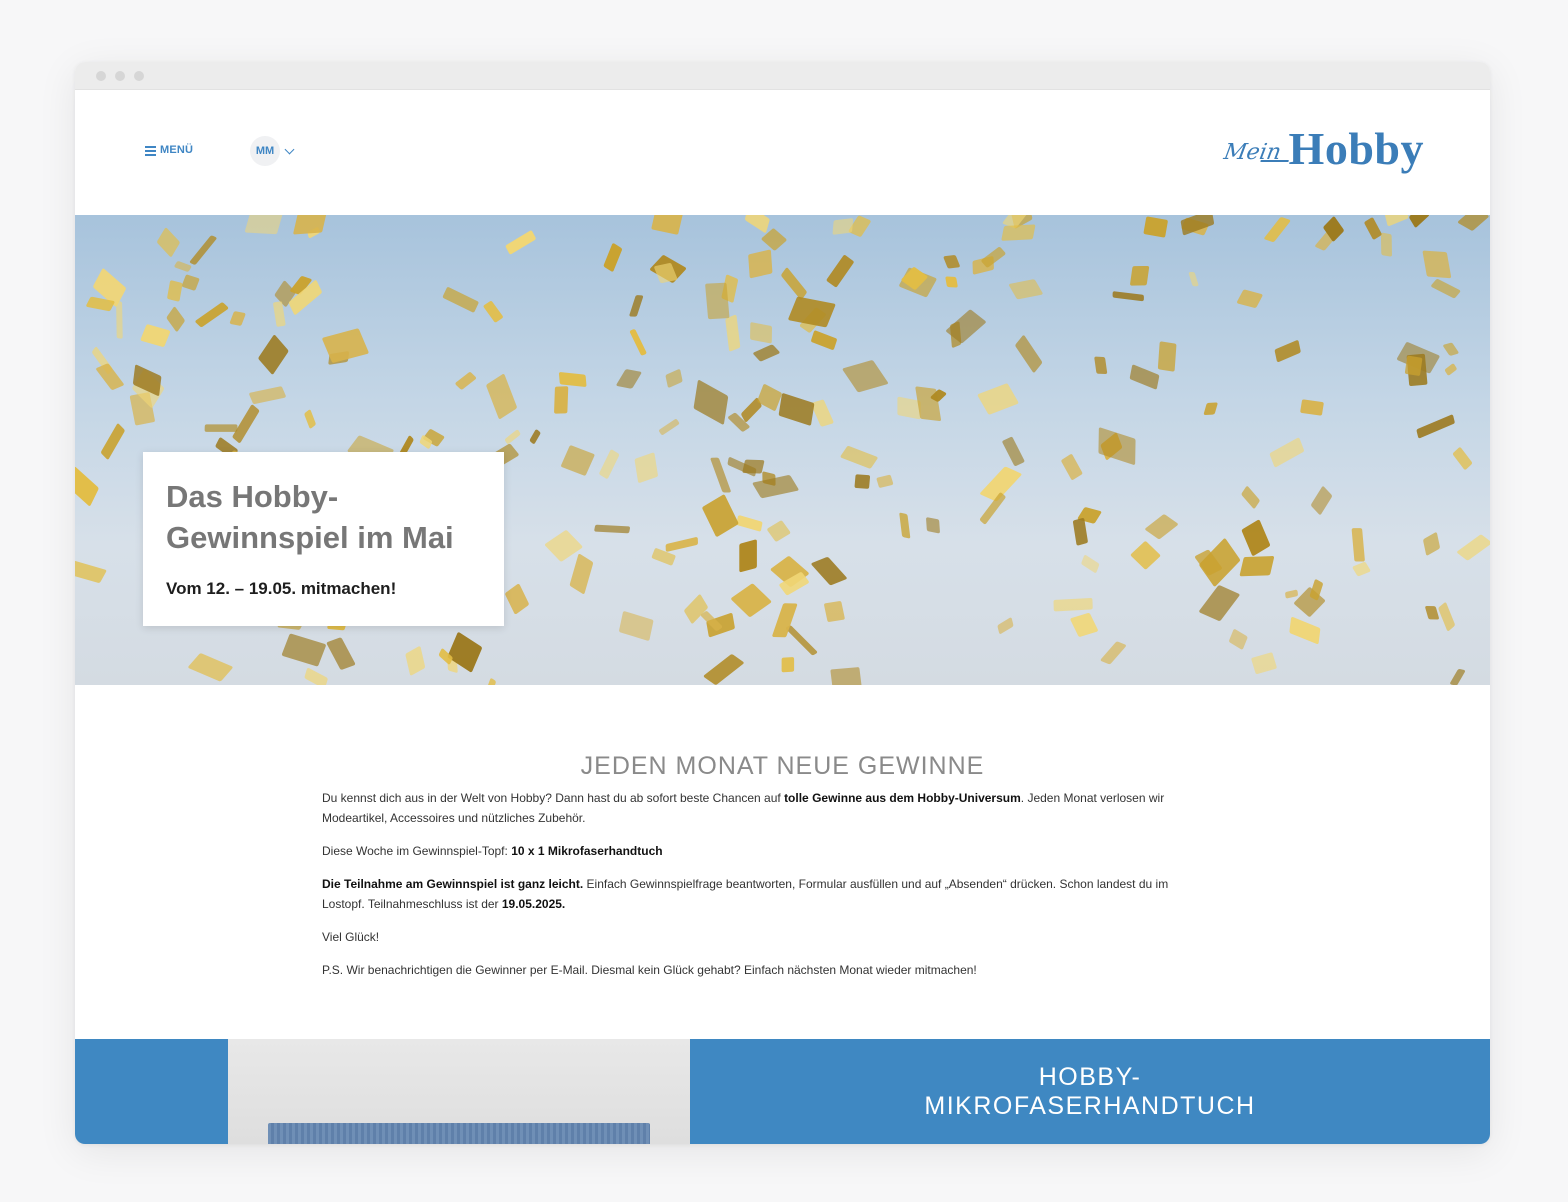 Image resolution: width=1568 pixels, height=1202 pixels. I want to click on account-menu: MM, so click(272, 151).